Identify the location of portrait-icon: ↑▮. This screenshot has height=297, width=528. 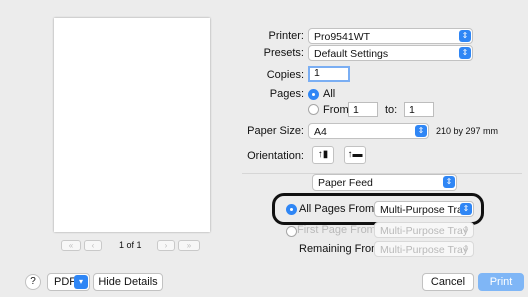
(323, 154).